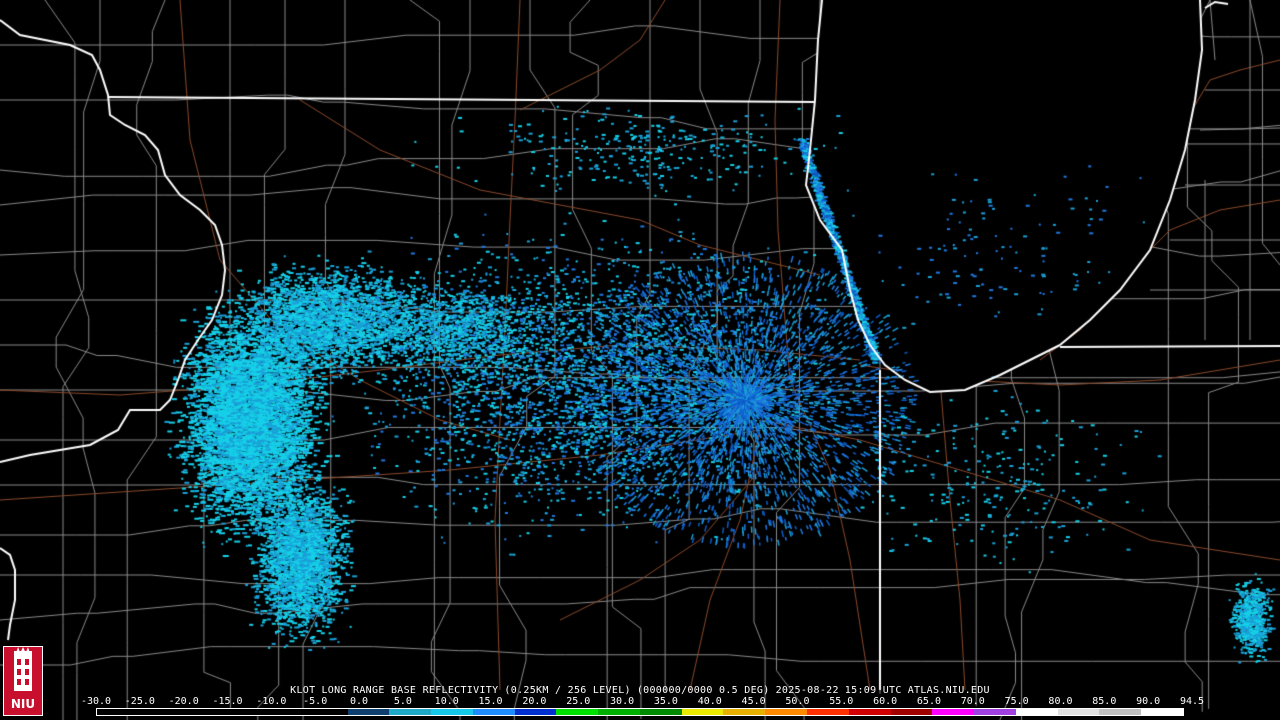  Describe the element at coordinates (703, 690) in the screenshot. I see `volume-info: (000000/0000 0.5 DEG)` at that location.